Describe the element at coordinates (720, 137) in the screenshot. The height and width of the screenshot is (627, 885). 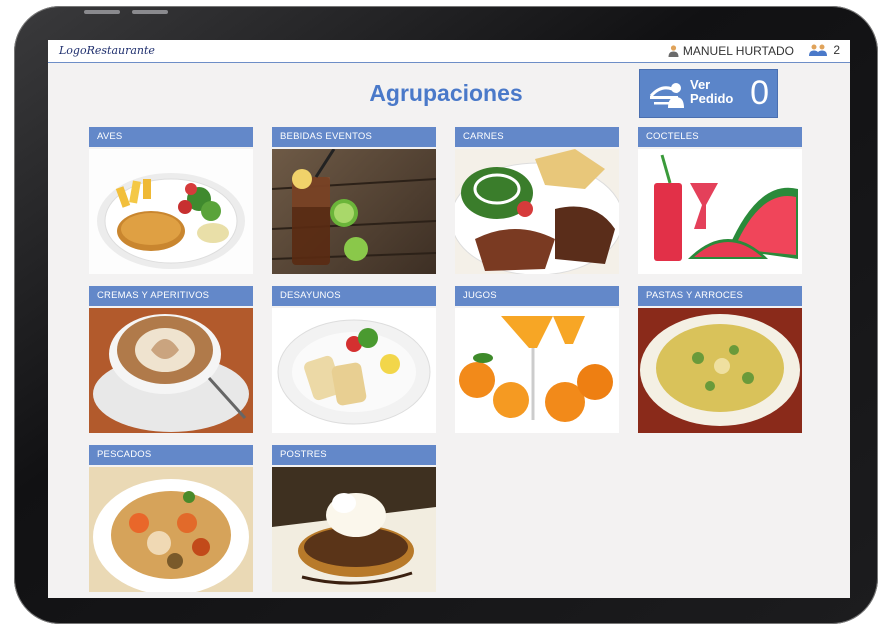
I see `category-title: COCTELES` at that location.